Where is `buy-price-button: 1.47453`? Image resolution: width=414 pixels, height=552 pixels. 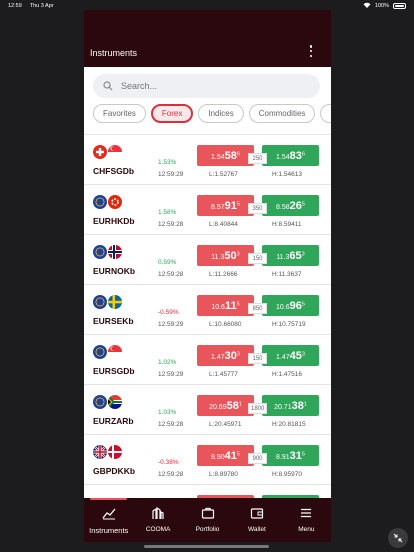
buy-price-button: 1.47453 is located at coordinates (290, 355).